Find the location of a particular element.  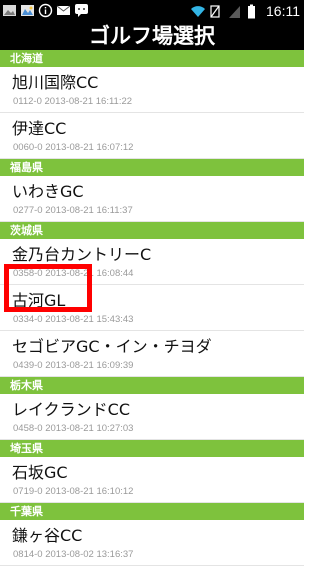

section-header-tochigi: 栃木県 is located at coordinates (152, 385).